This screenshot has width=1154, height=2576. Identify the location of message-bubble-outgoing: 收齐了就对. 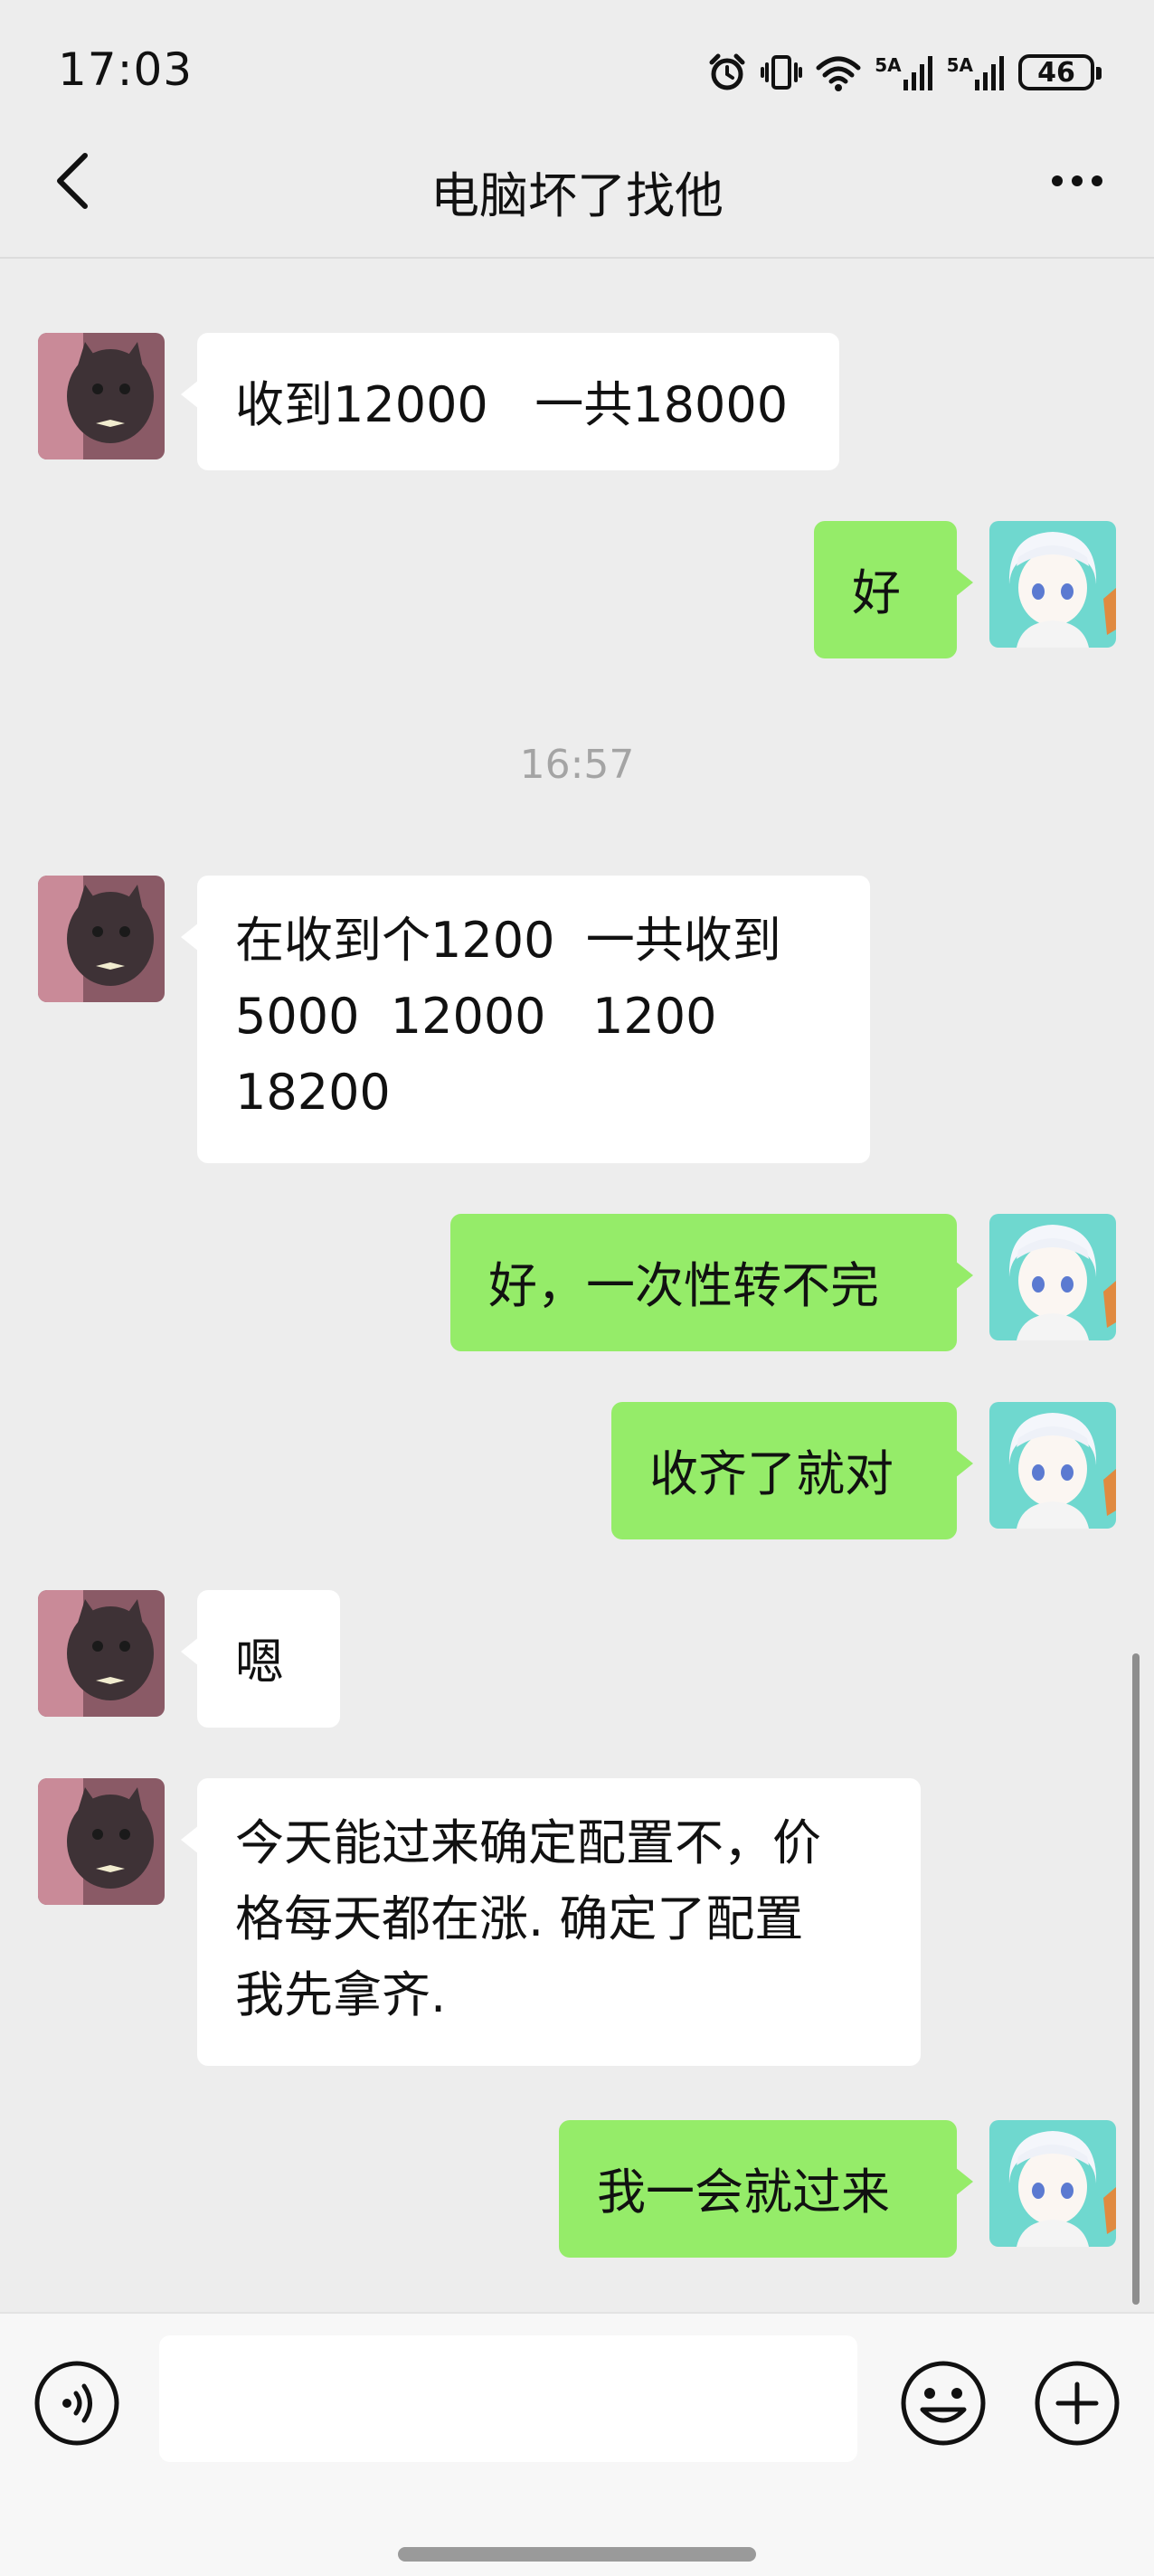
(792, 1471).